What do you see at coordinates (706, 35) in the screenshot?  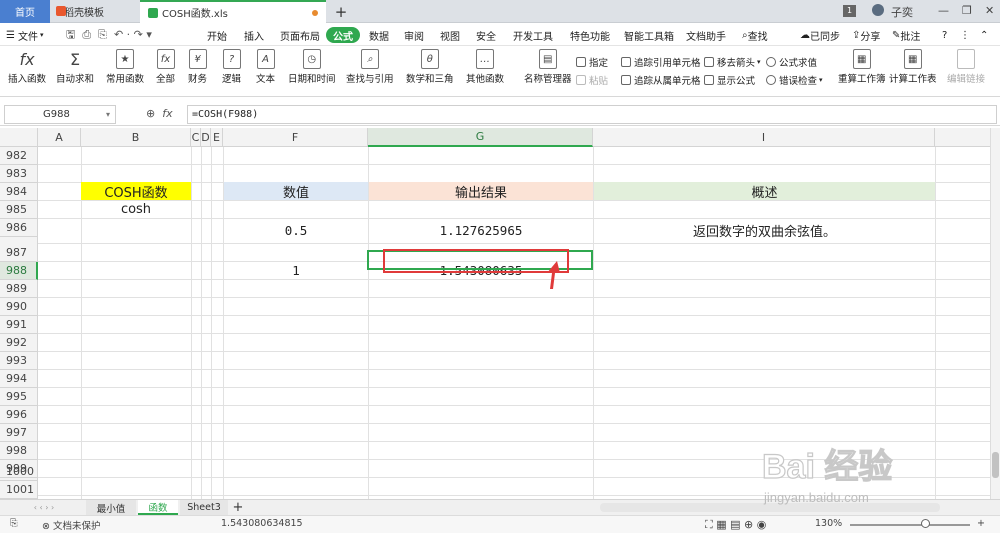 I see `menu-doc-assistant: 文档助手` at bounding box center [706, 35].